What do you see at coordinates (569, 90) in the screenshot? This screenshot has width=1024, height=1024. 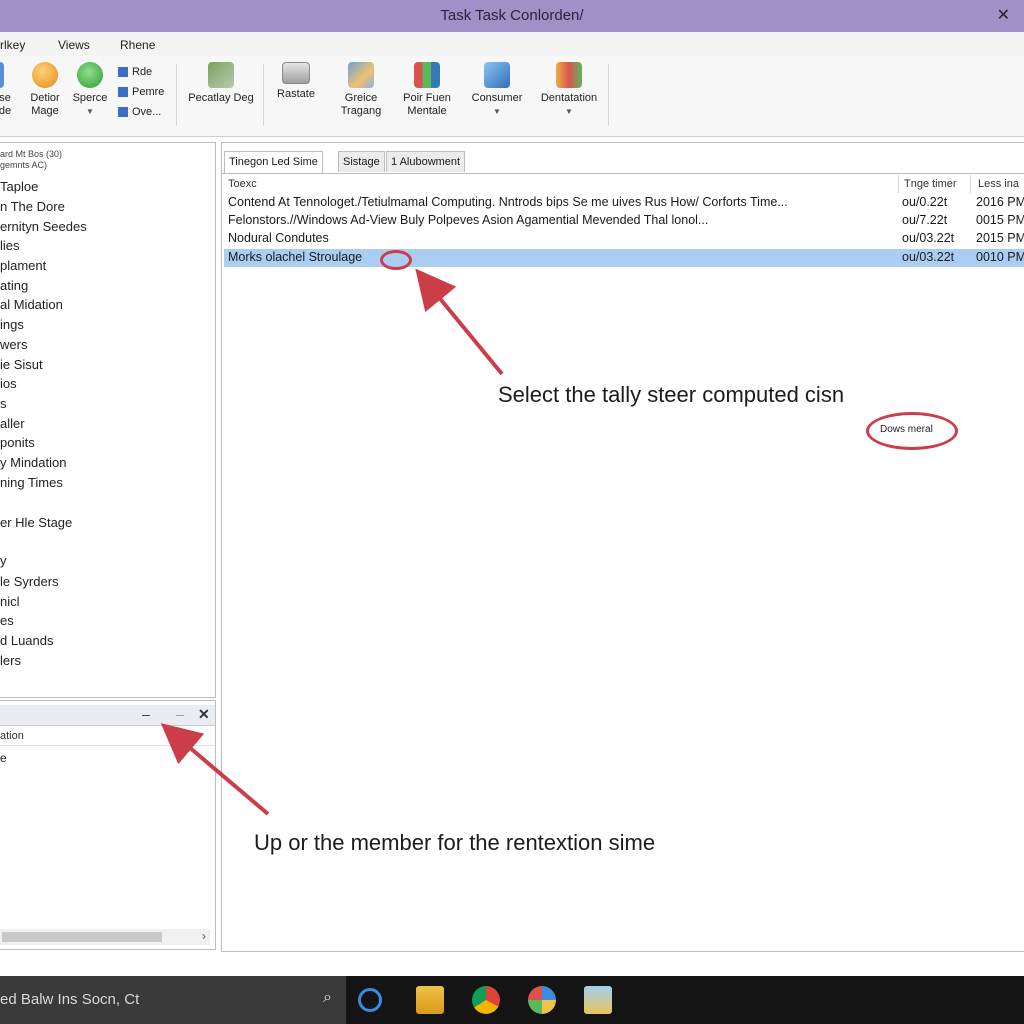 I see `ribbon-button-dentatation: Dentatation ▼` at bounding box center [569, 90].